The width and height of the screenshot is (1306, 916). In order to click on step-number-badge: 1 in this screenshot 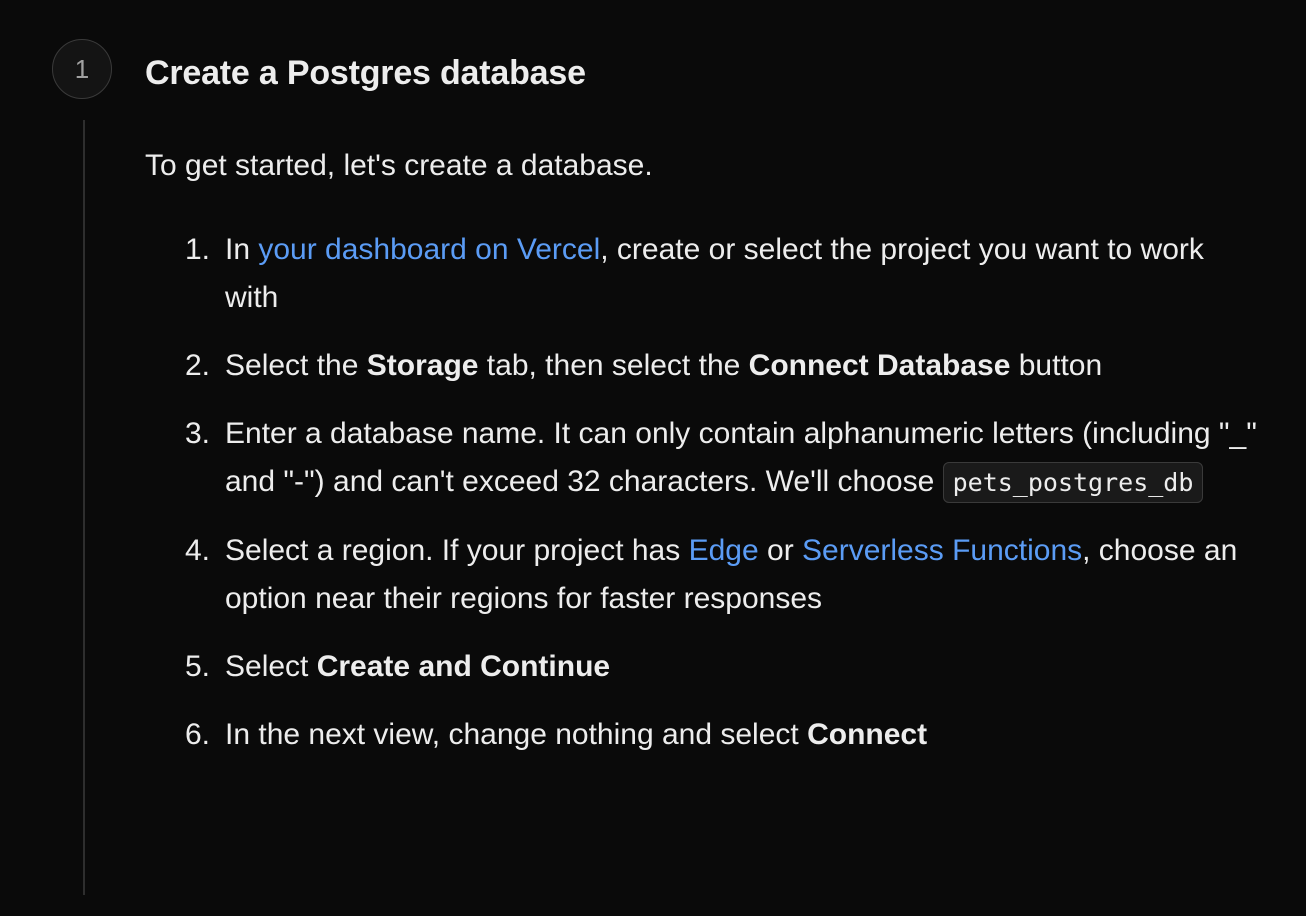, I will do `click(82, 69)`.